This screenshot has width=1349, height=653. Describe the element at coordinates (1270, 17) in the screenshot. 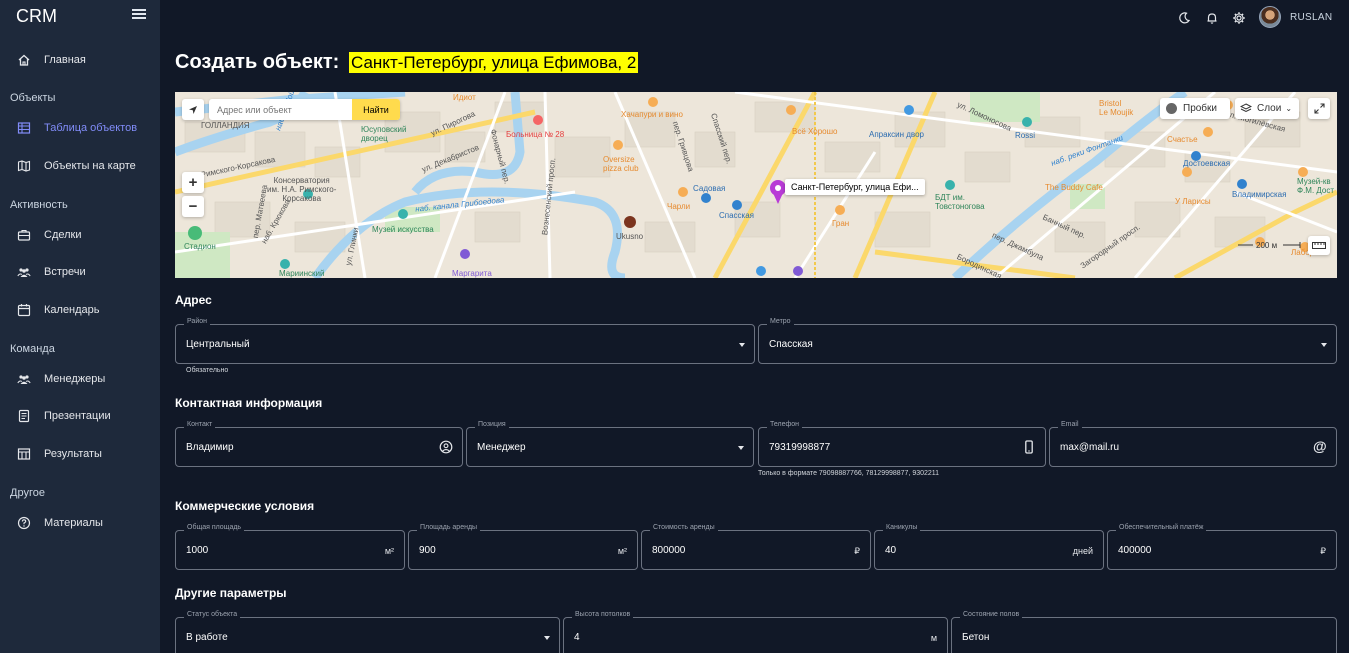

I see `avatar` at that location.